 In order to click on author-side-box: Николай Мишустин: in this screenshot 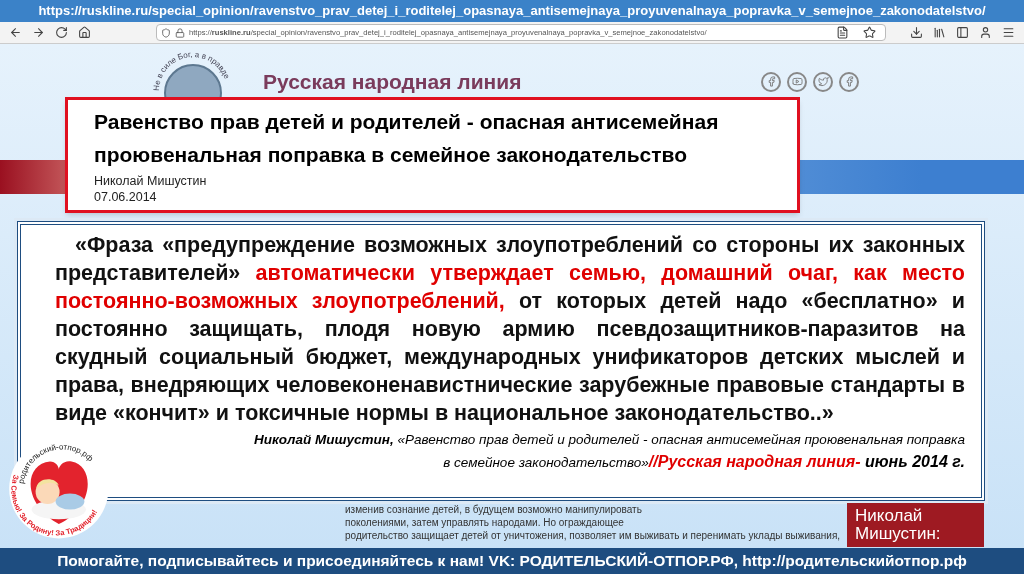, I will do `click(915, 525)`.